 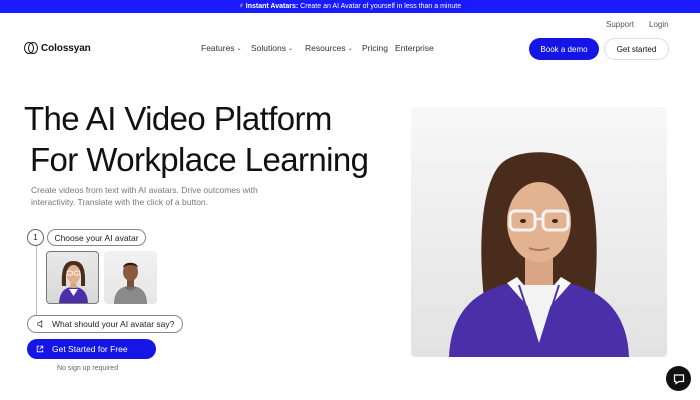 What do you see at coordinates (178, 118) in the screenshot?
I see `hero-title-line1: The AI Video Platform` at bounding box center [178, 118].